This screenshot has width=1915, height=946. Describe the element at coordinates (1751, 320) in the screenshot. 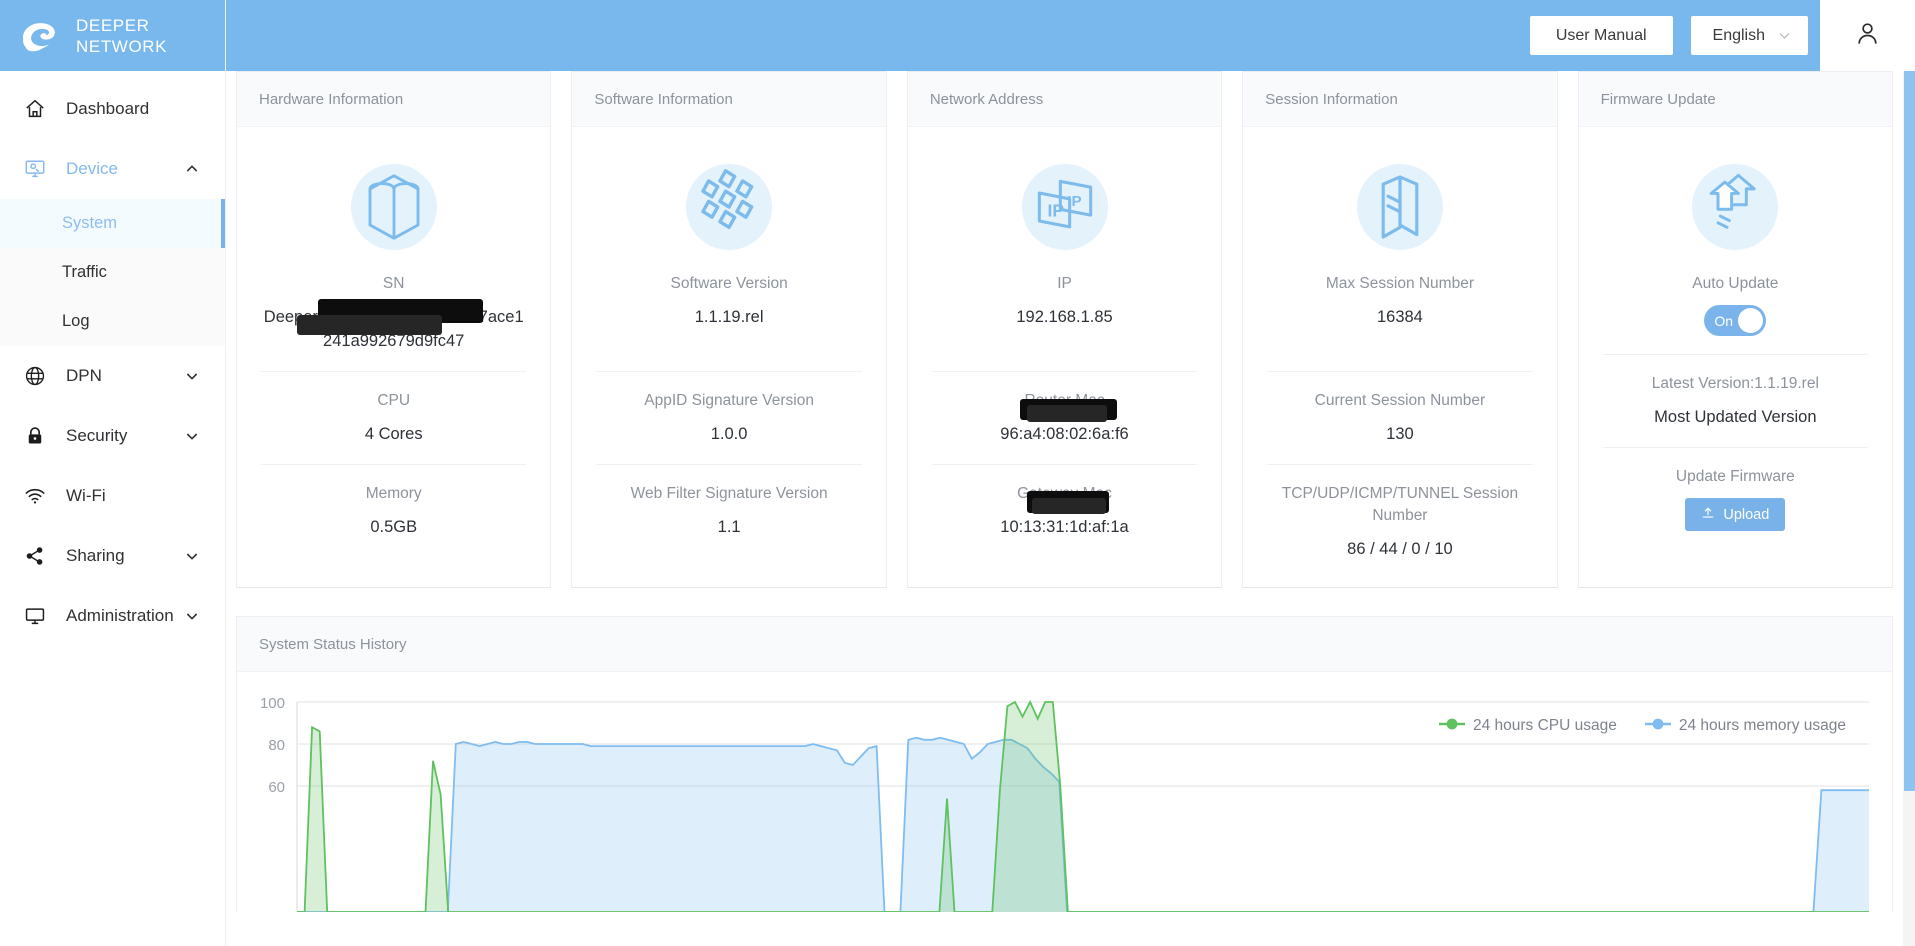

I see `toggle-knob` at that location.